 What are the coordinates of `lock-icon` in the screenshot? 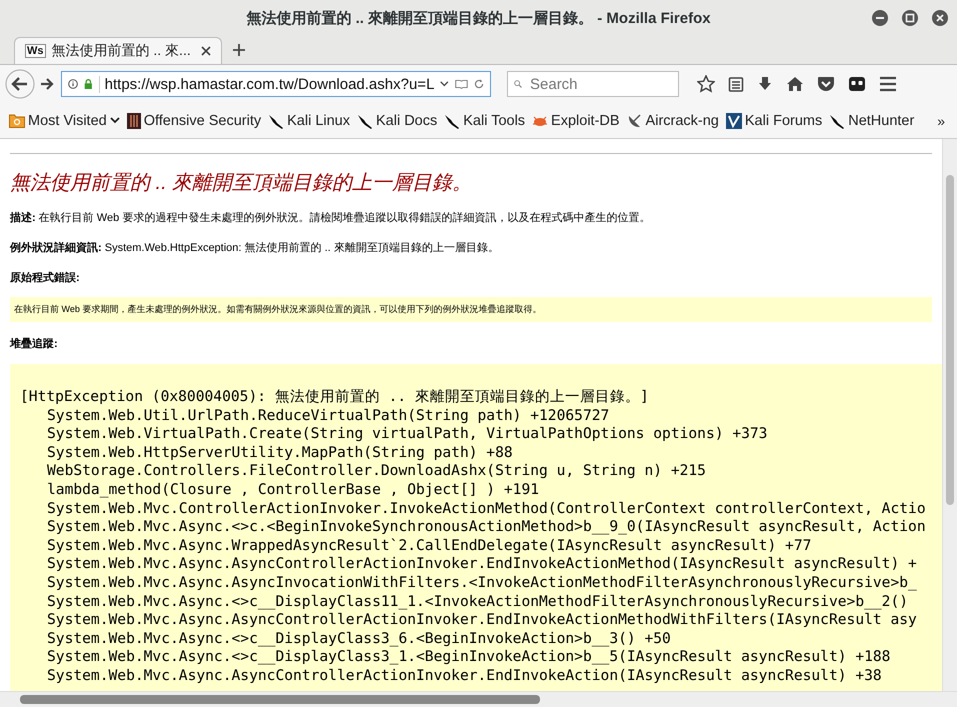 It's located at (88, 84).